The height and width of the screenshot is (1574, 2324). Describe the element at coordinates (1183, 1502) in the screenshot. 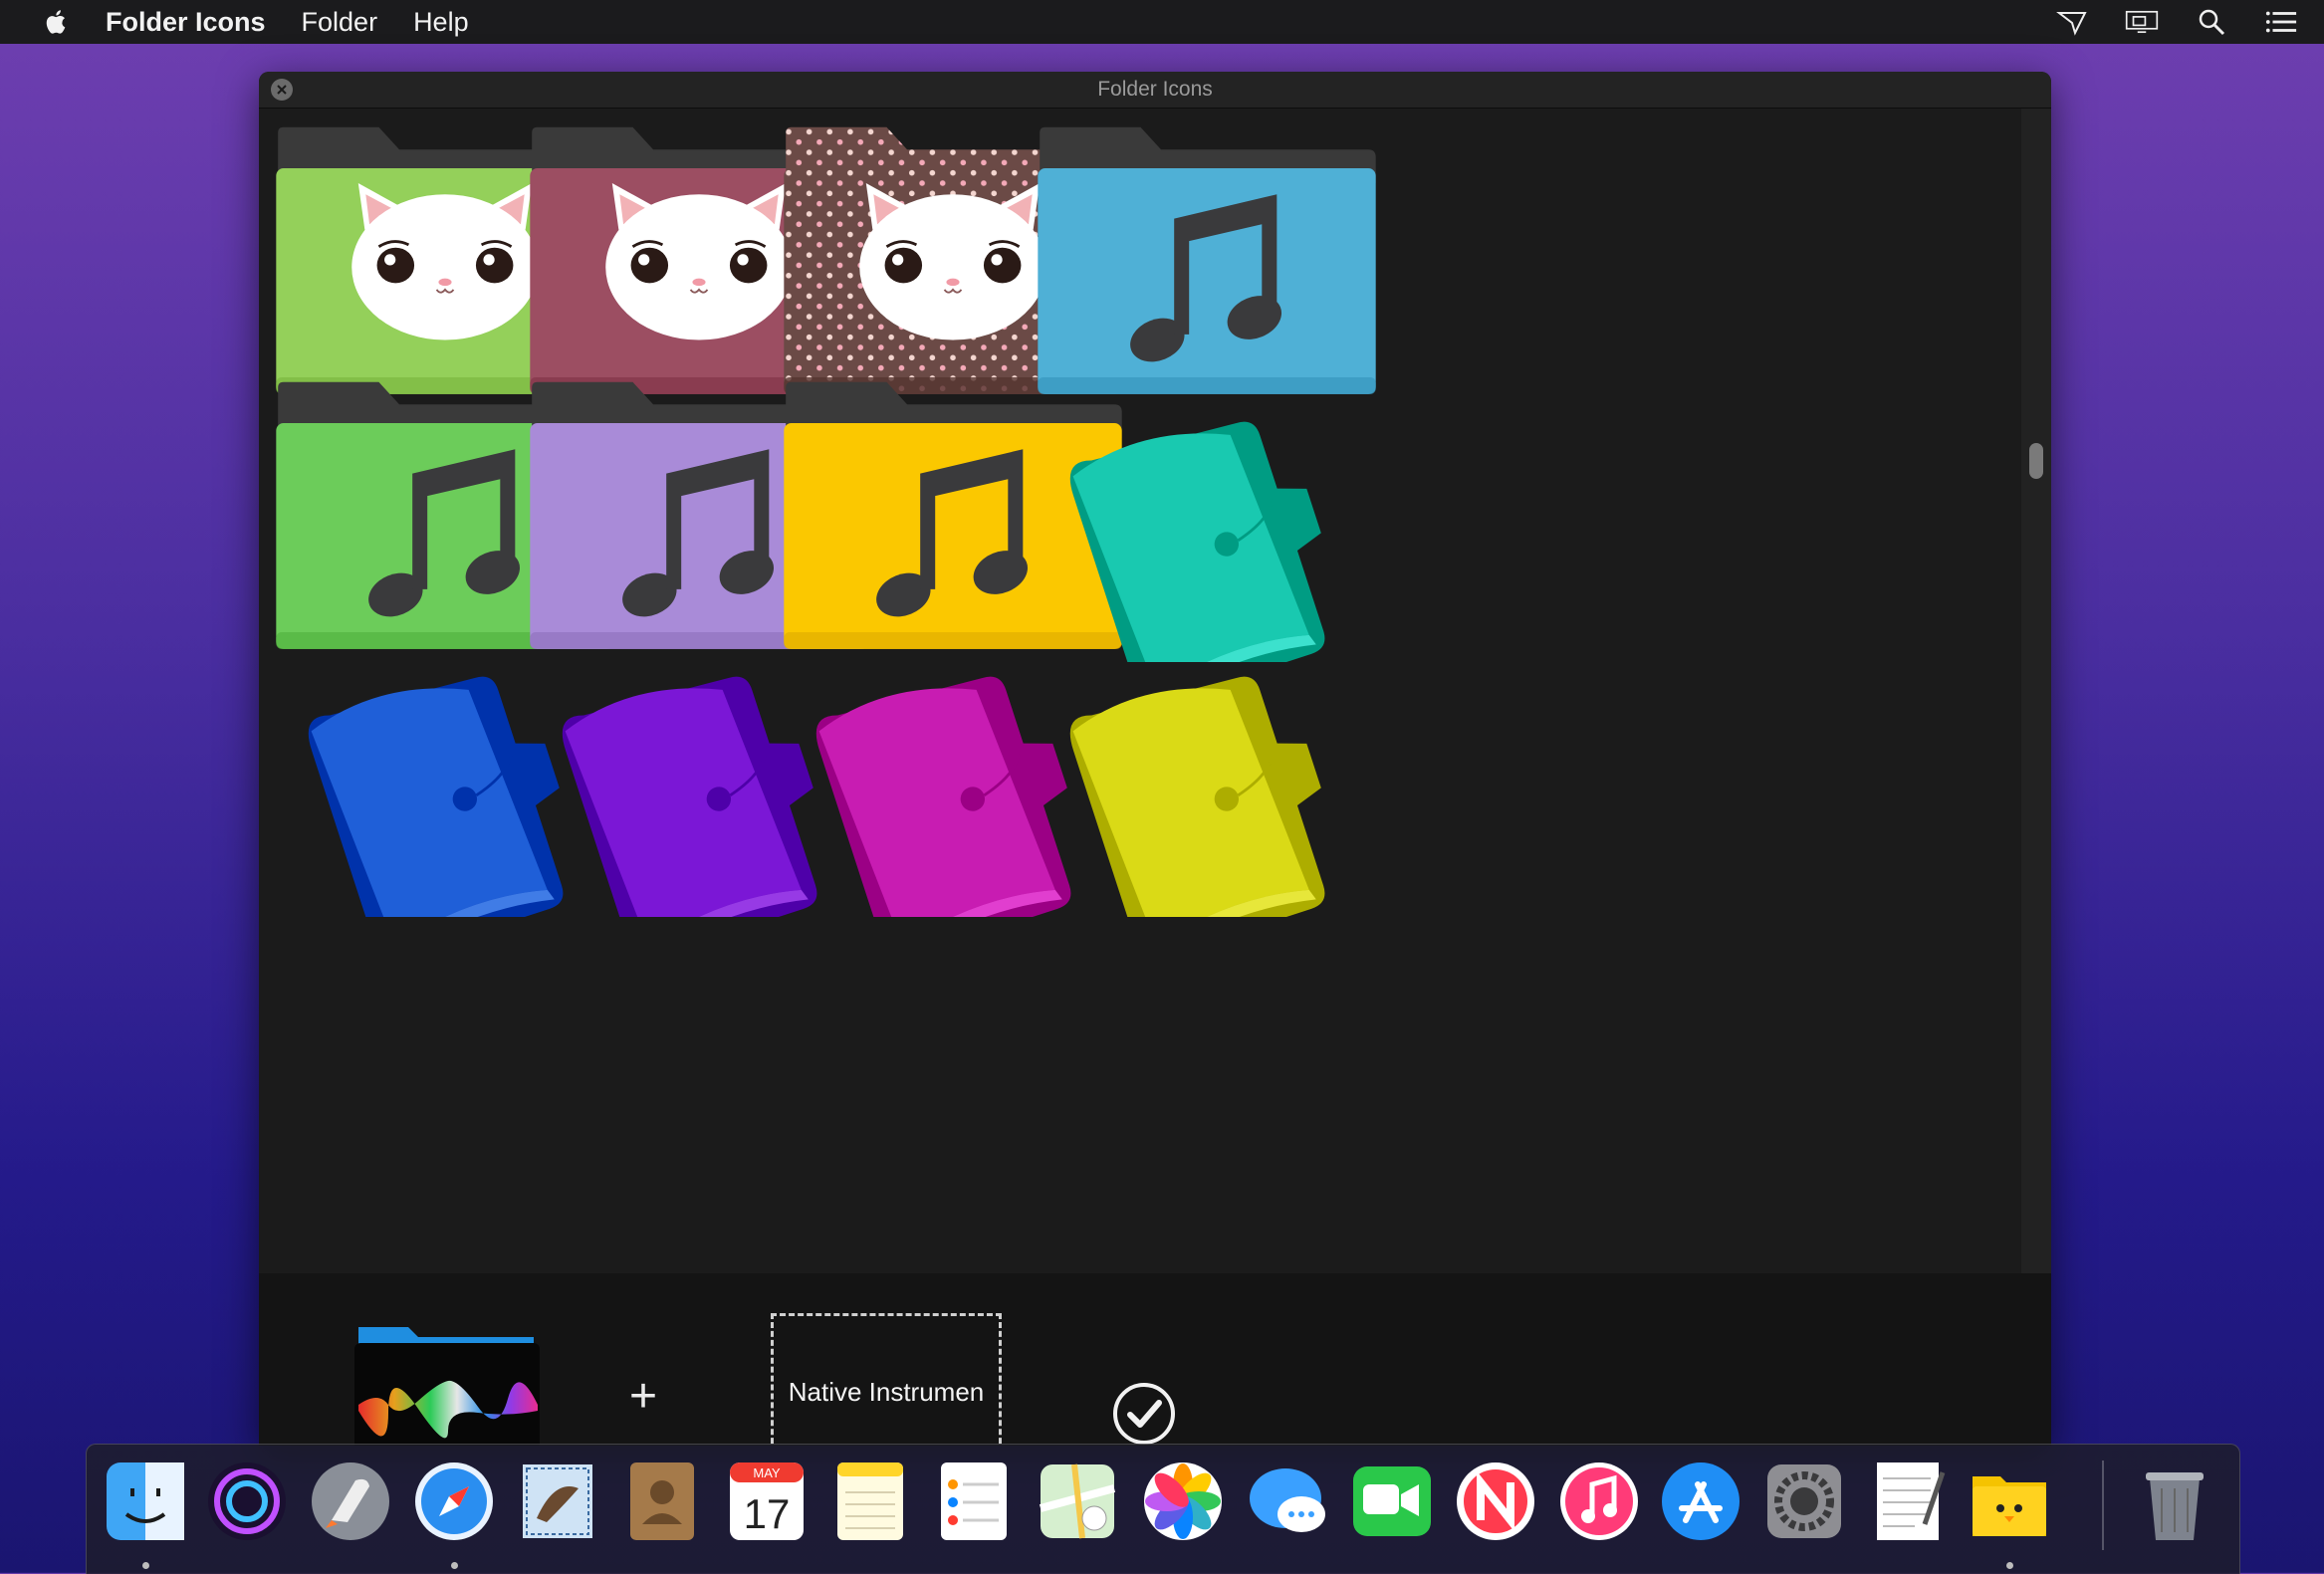

I see `photos-icon` at that location.